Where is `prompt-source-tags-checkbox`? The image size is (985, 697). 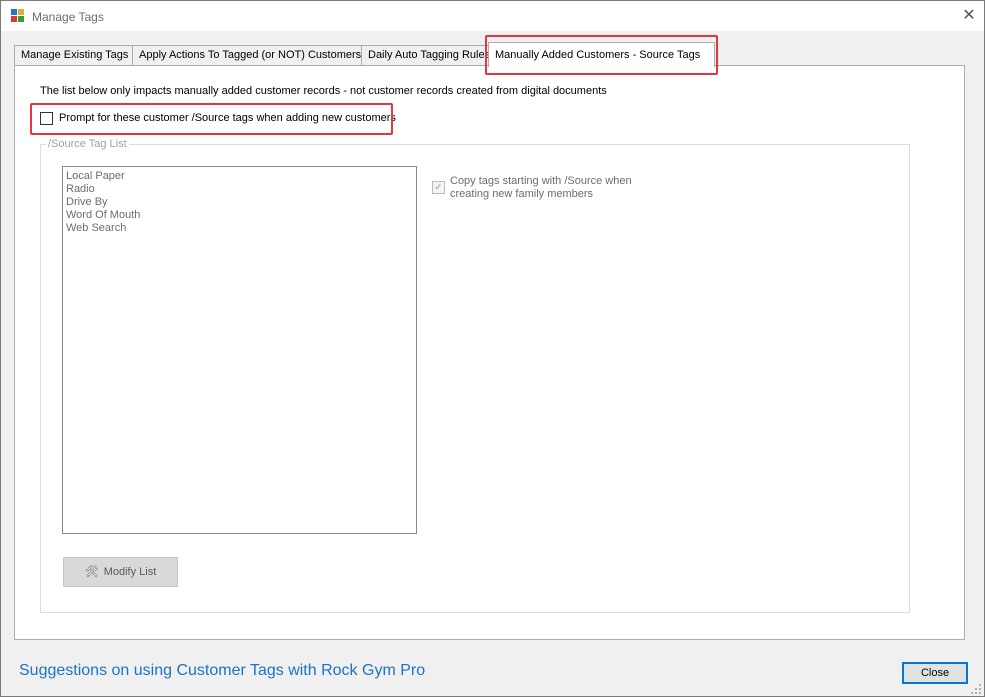
prompt-source-tags-checkbox is located at coordinates (46, 118).